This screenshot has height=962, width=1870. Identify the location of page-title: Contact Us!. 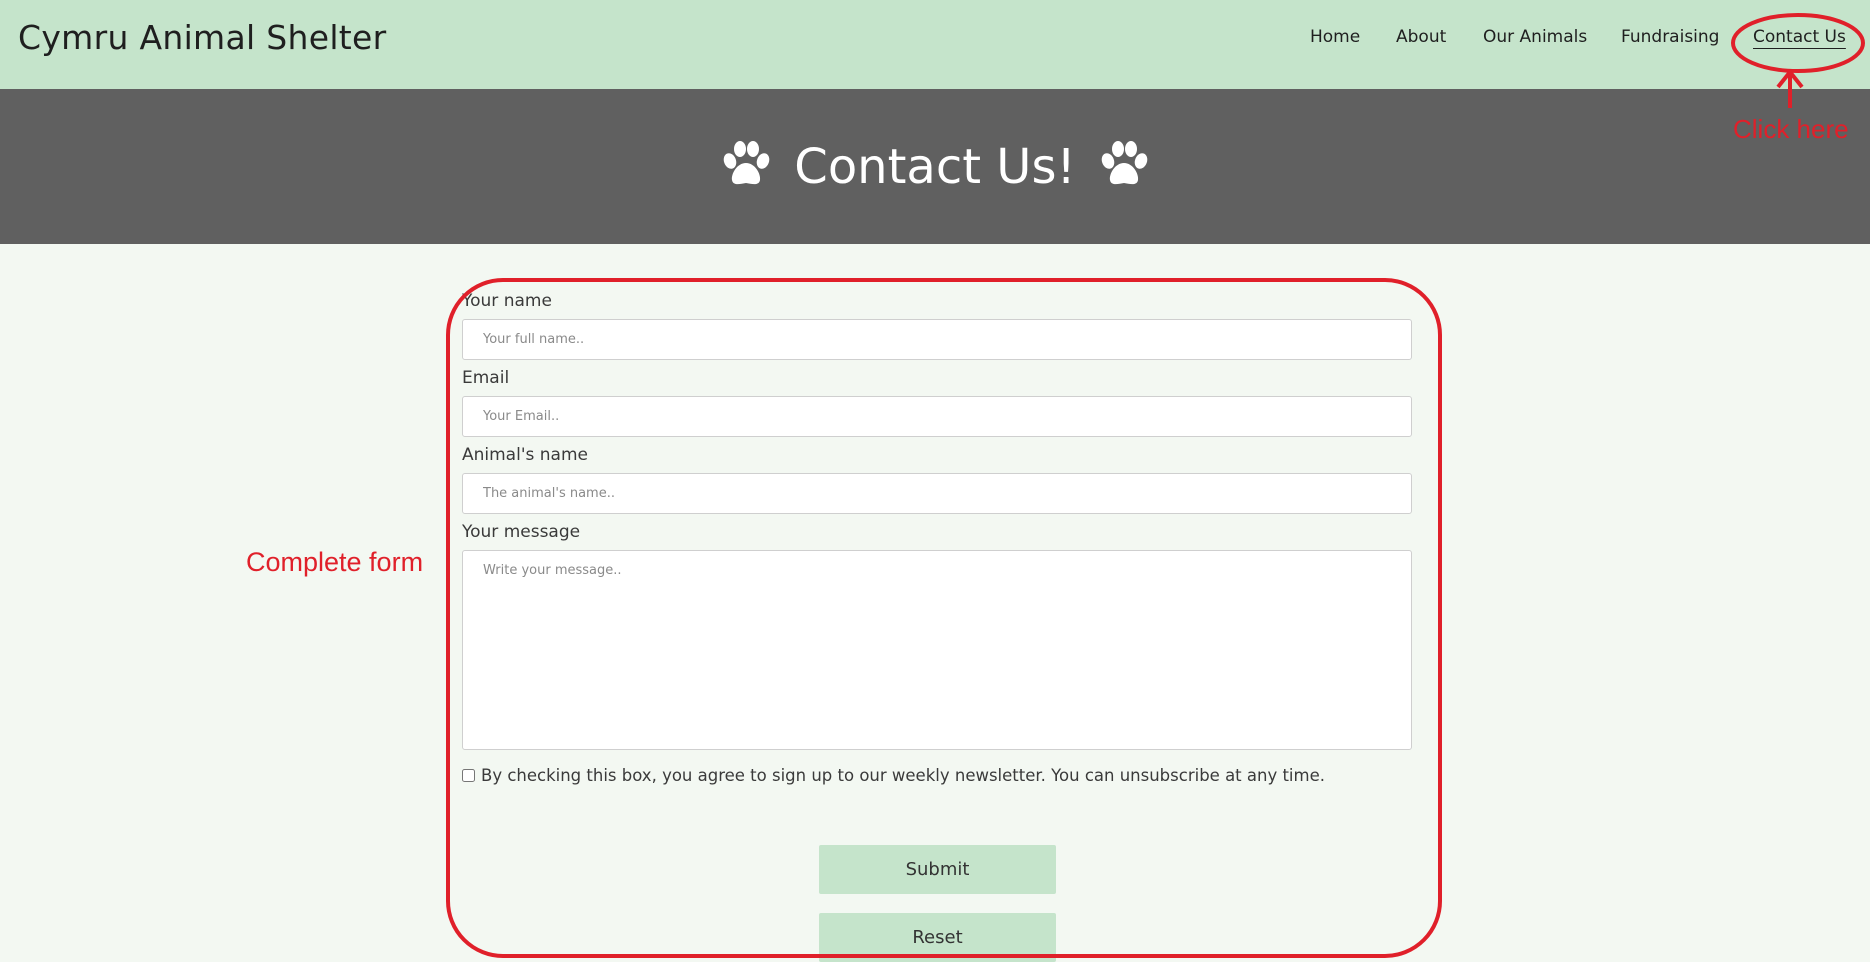
(935, 167).